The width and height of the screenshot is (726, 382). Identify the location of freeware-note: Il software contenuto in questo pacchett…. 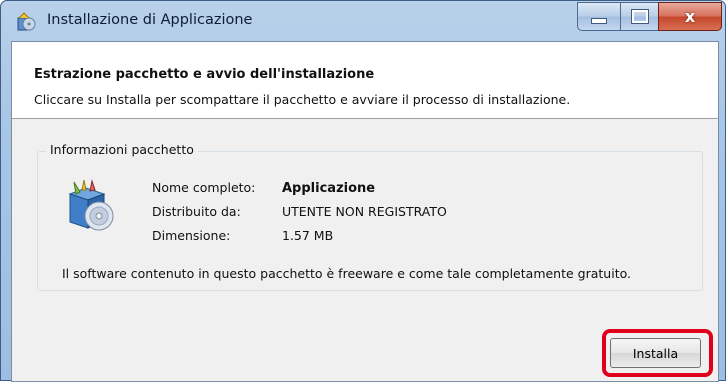
(347, 273).